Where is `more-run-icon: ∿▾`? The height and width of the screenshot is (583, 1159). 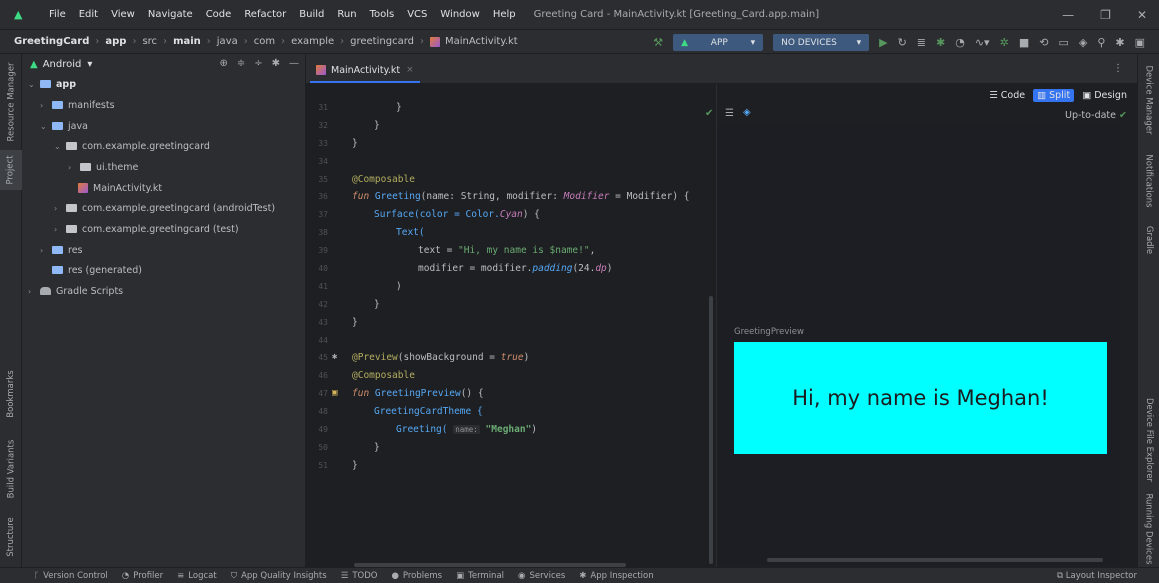
more-run-icon: ∿▾ is located at coordinates (982, 42).